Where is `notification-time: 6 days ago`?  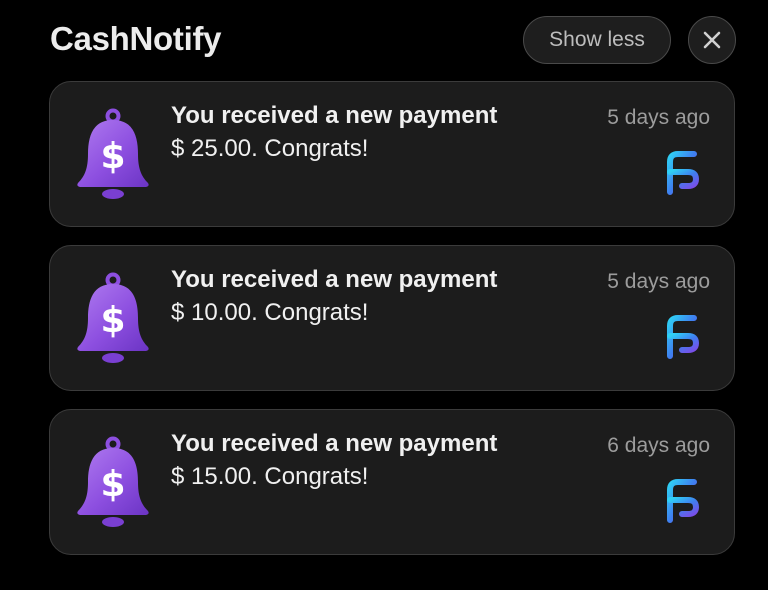
notification-time: 6 days ago is located at coordinates (658, 445).